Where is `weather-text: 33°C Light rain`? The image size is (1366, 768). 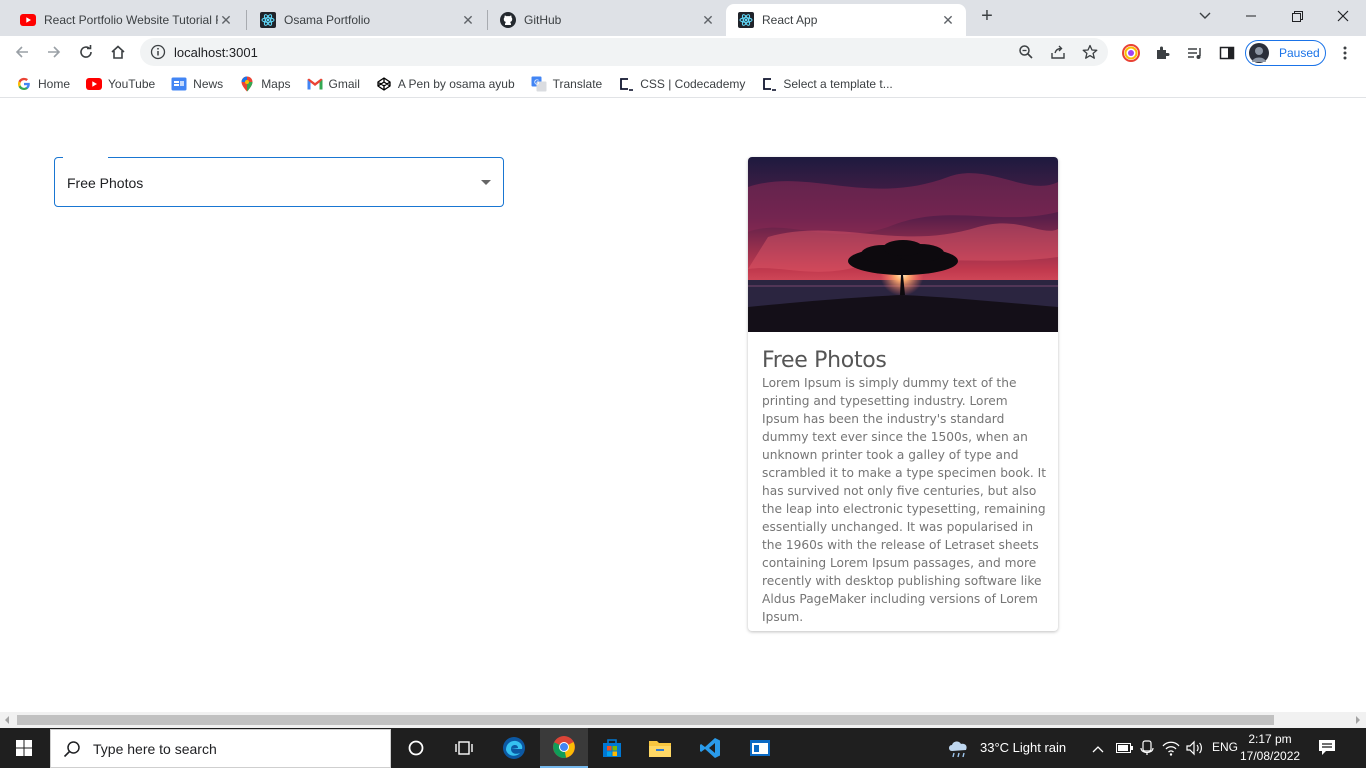 weather-text: 33°C Light rain is located at coordinates (1023, 747).